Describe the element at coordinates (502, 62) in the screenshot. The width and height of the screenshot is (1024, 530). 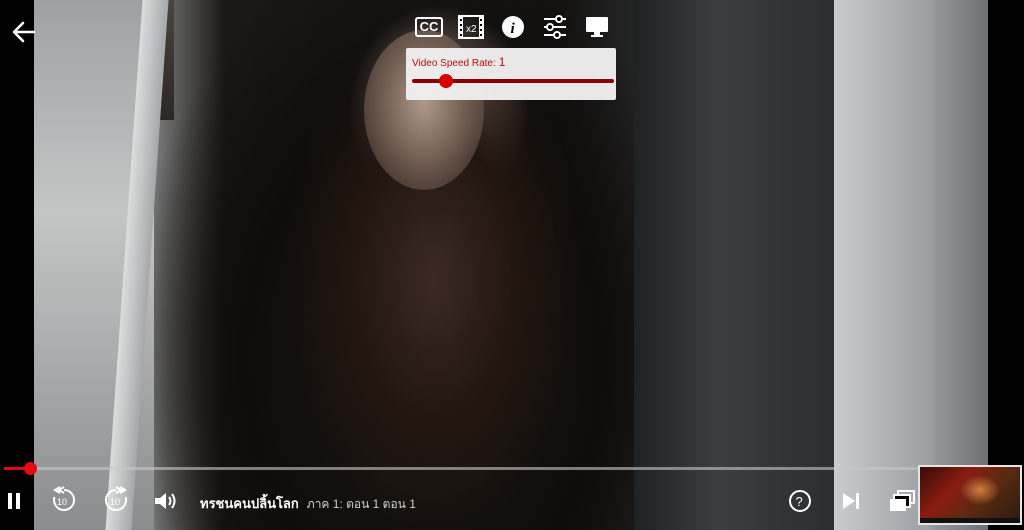
I see `speed-rate-value: 1` at that location.